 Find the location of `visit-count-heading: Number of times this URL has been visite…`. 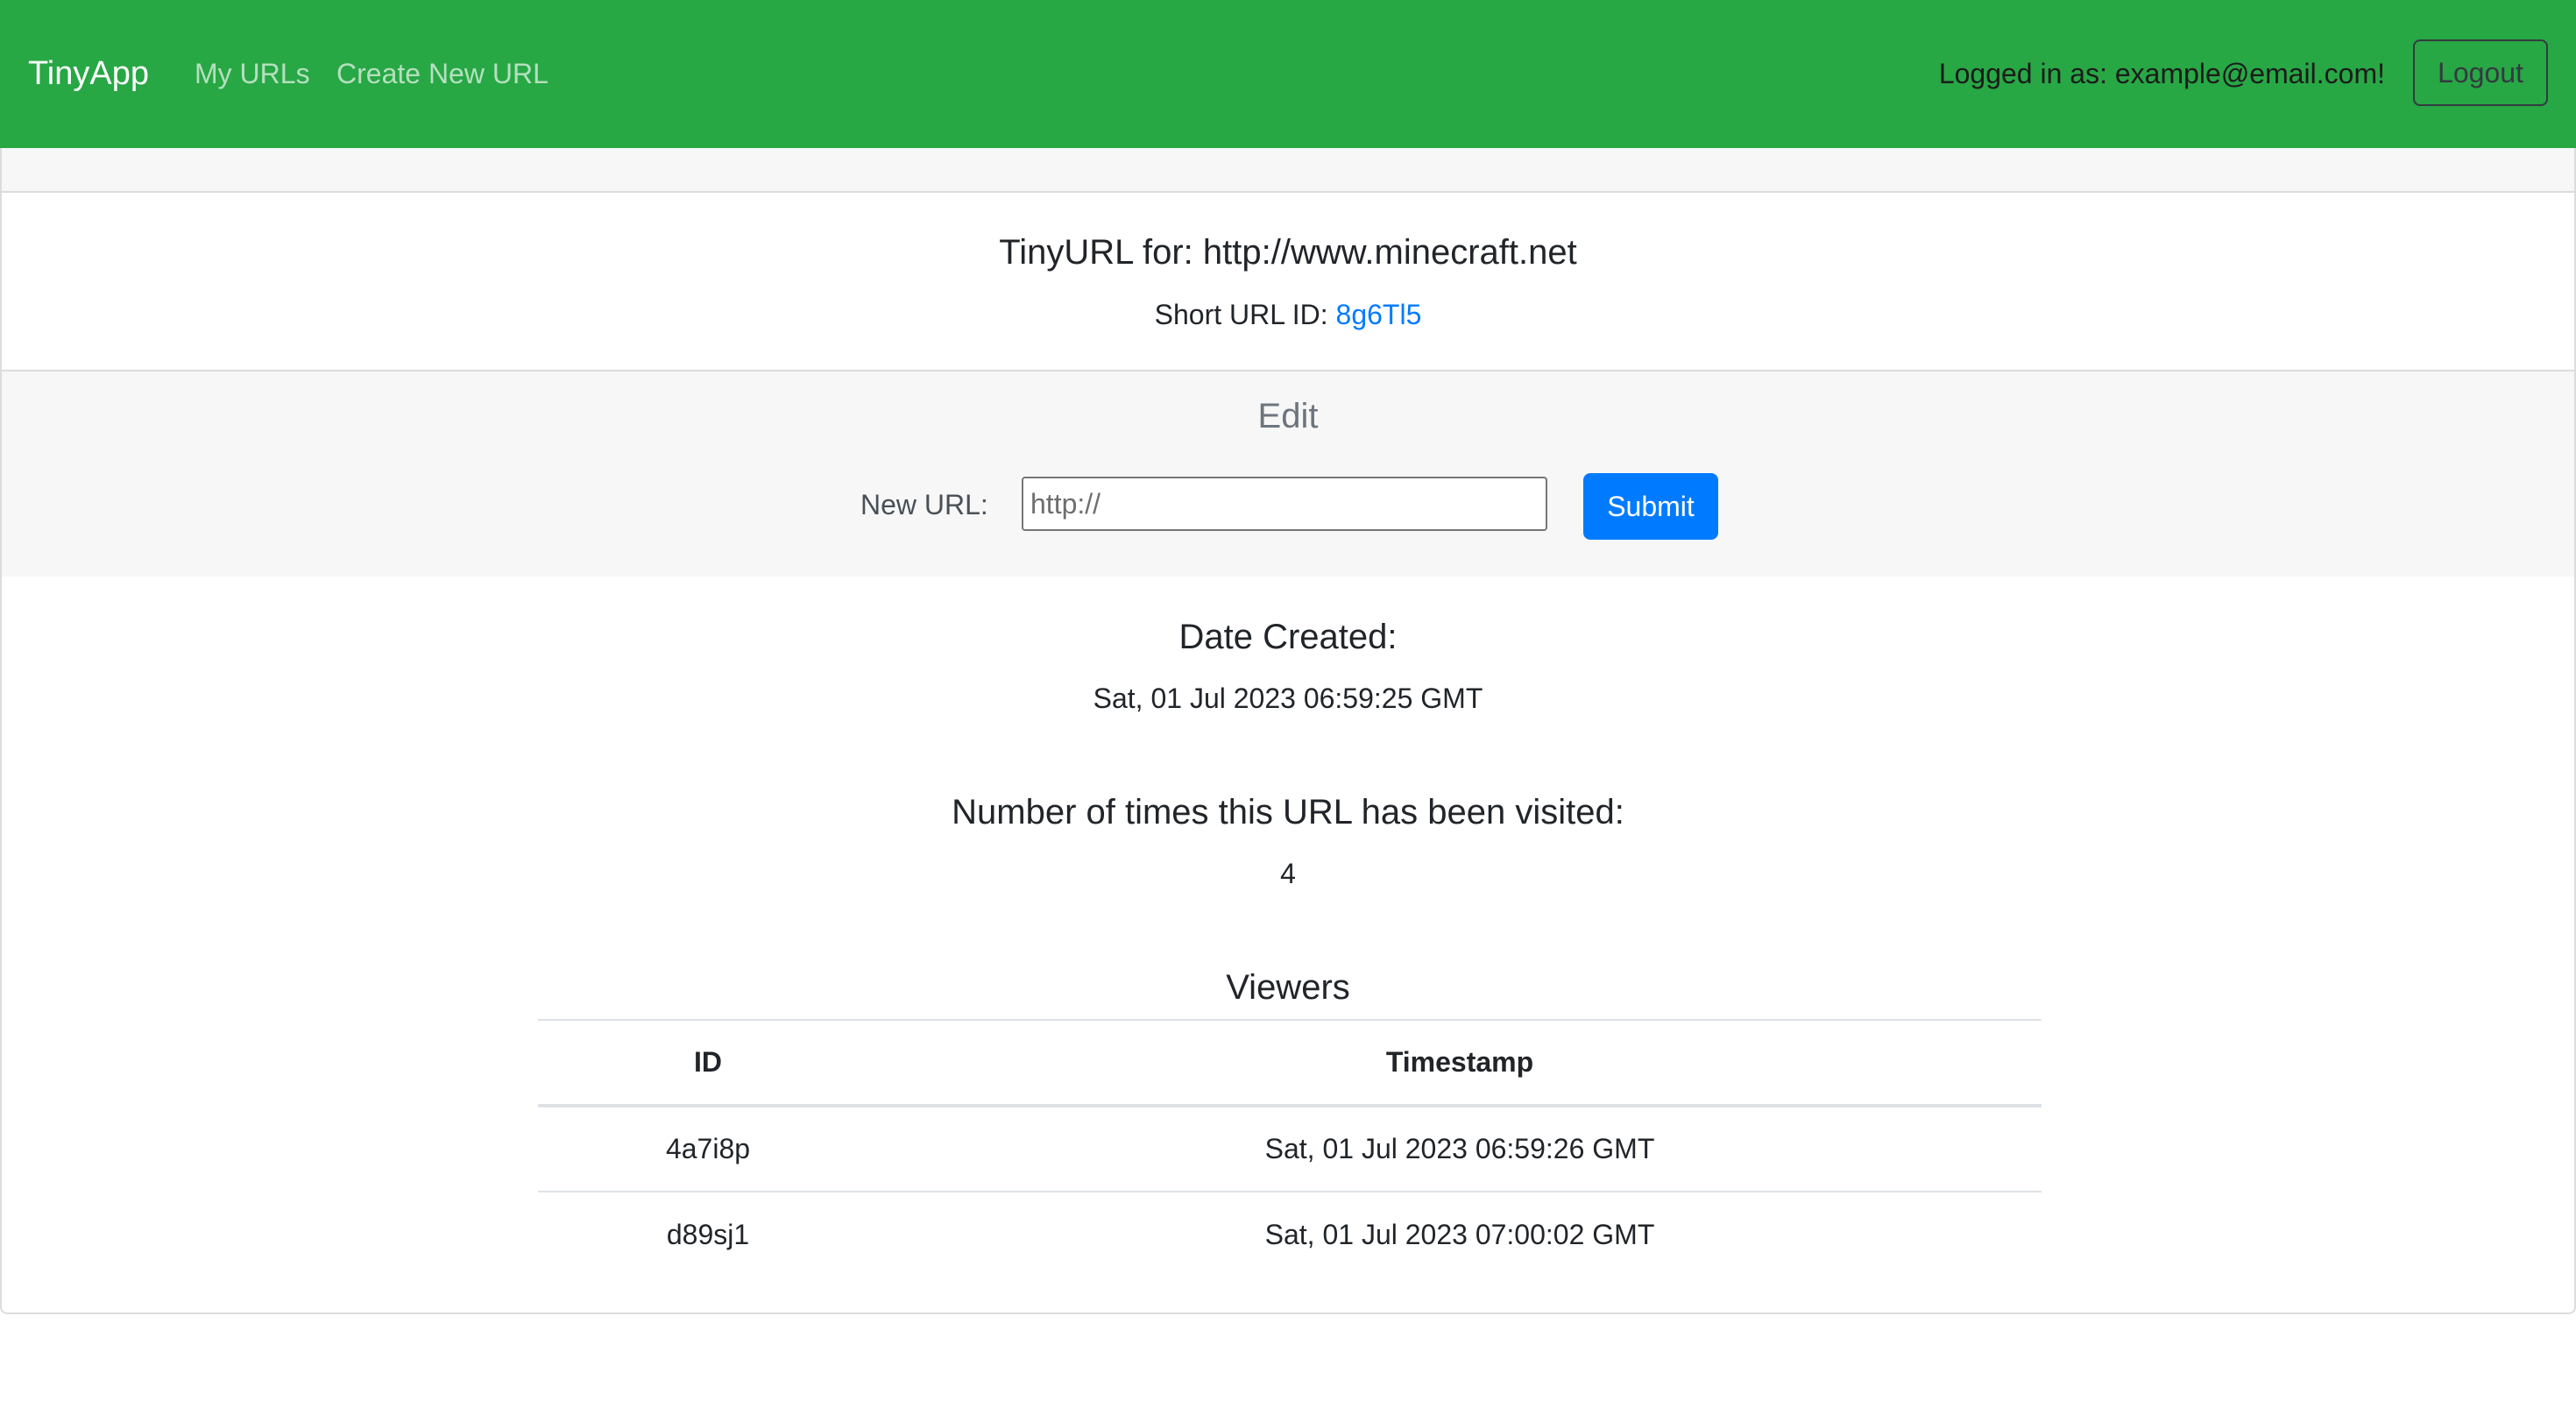

visit-count-heading: Number of times this URL has been visite… is located at coordinates (1288, 812).